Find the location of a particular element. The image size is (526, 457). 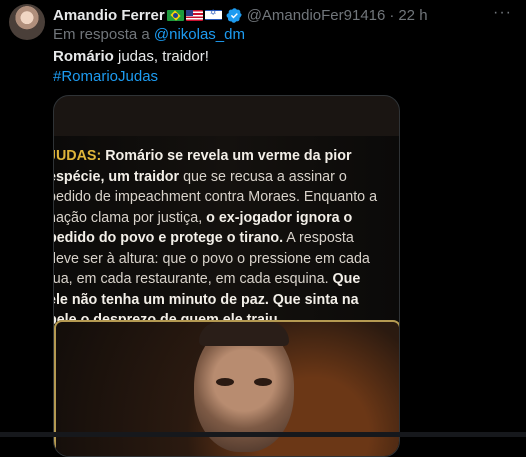

display-name: Amandio Ferrer is located at coordinates (109, 15).